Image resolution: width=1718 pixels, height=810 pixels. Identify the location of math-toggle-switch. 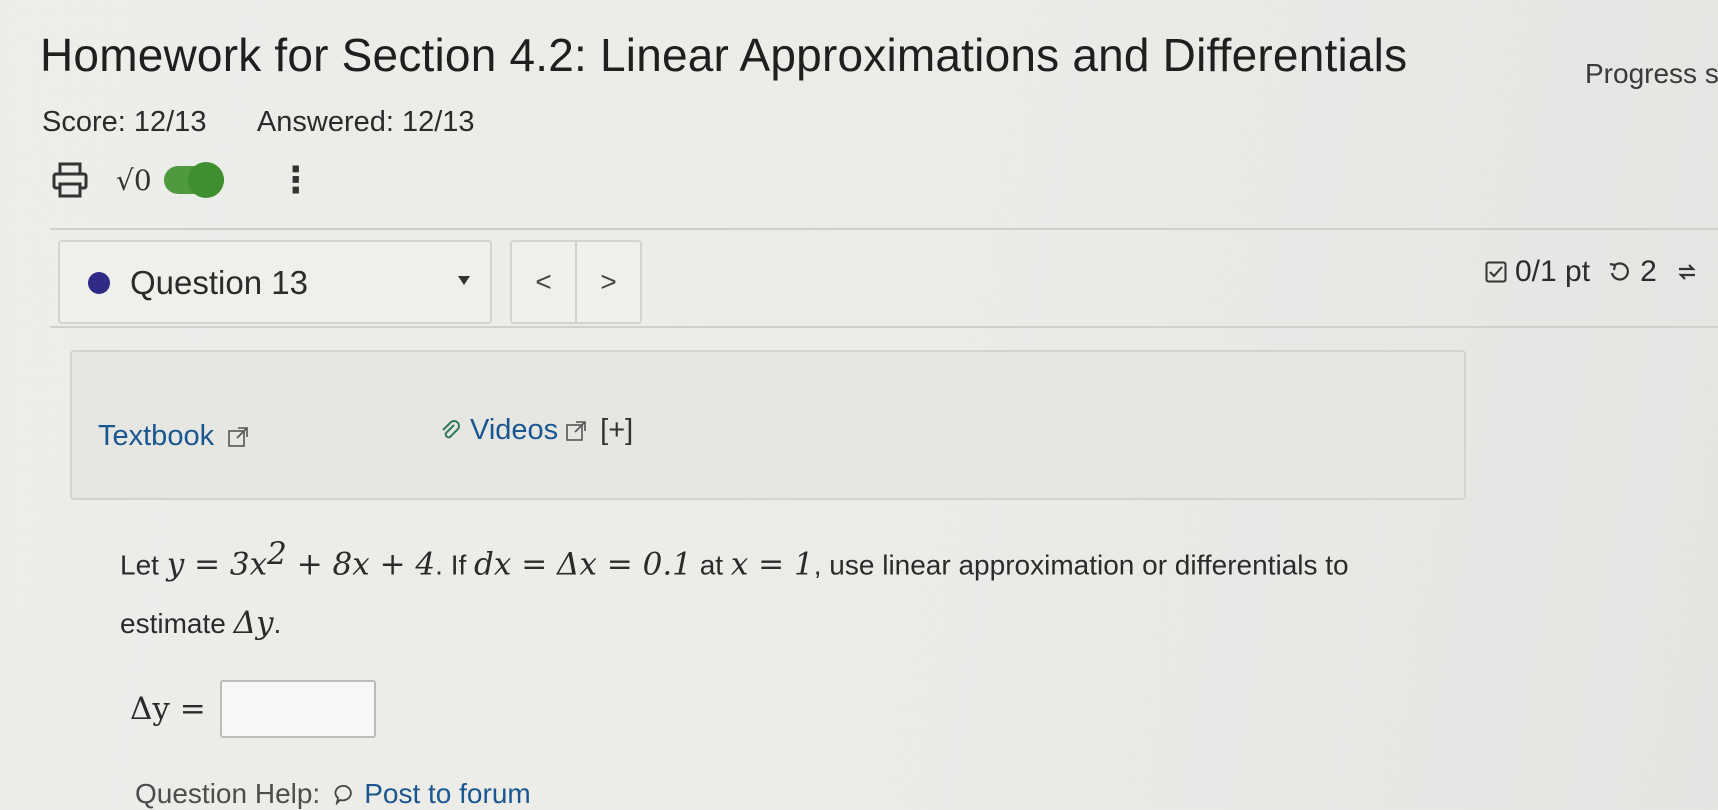
(193, 180).